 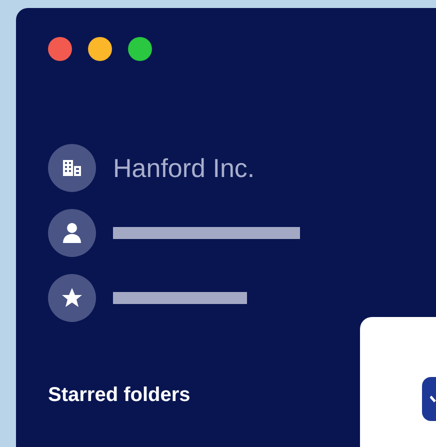 What do you see at coordinates (429, 399) in the screenshot?
I see `checkbox` at bounding box center [429, 399].